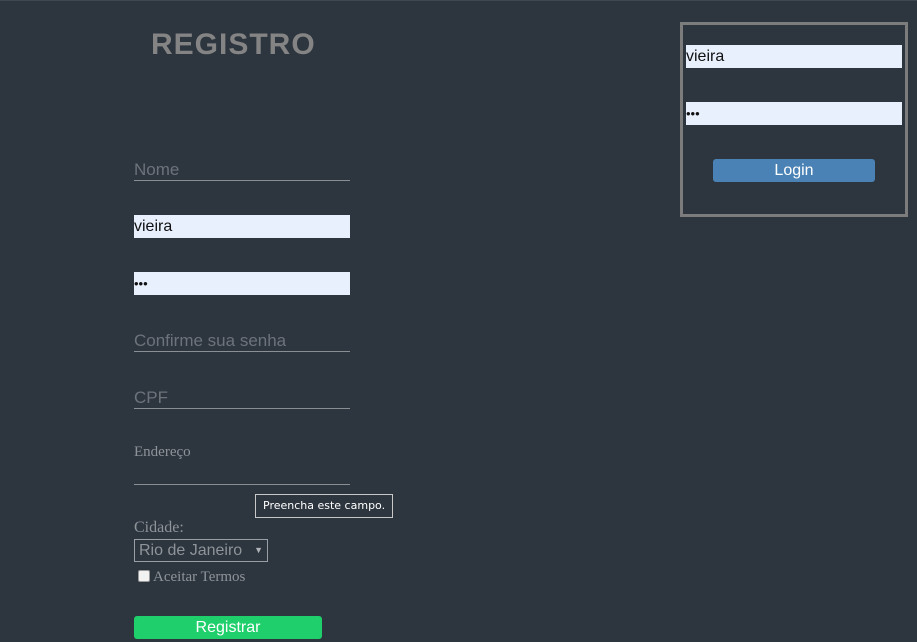  I want to click on endereco-placeholder: Endereço, so click(162, 452).